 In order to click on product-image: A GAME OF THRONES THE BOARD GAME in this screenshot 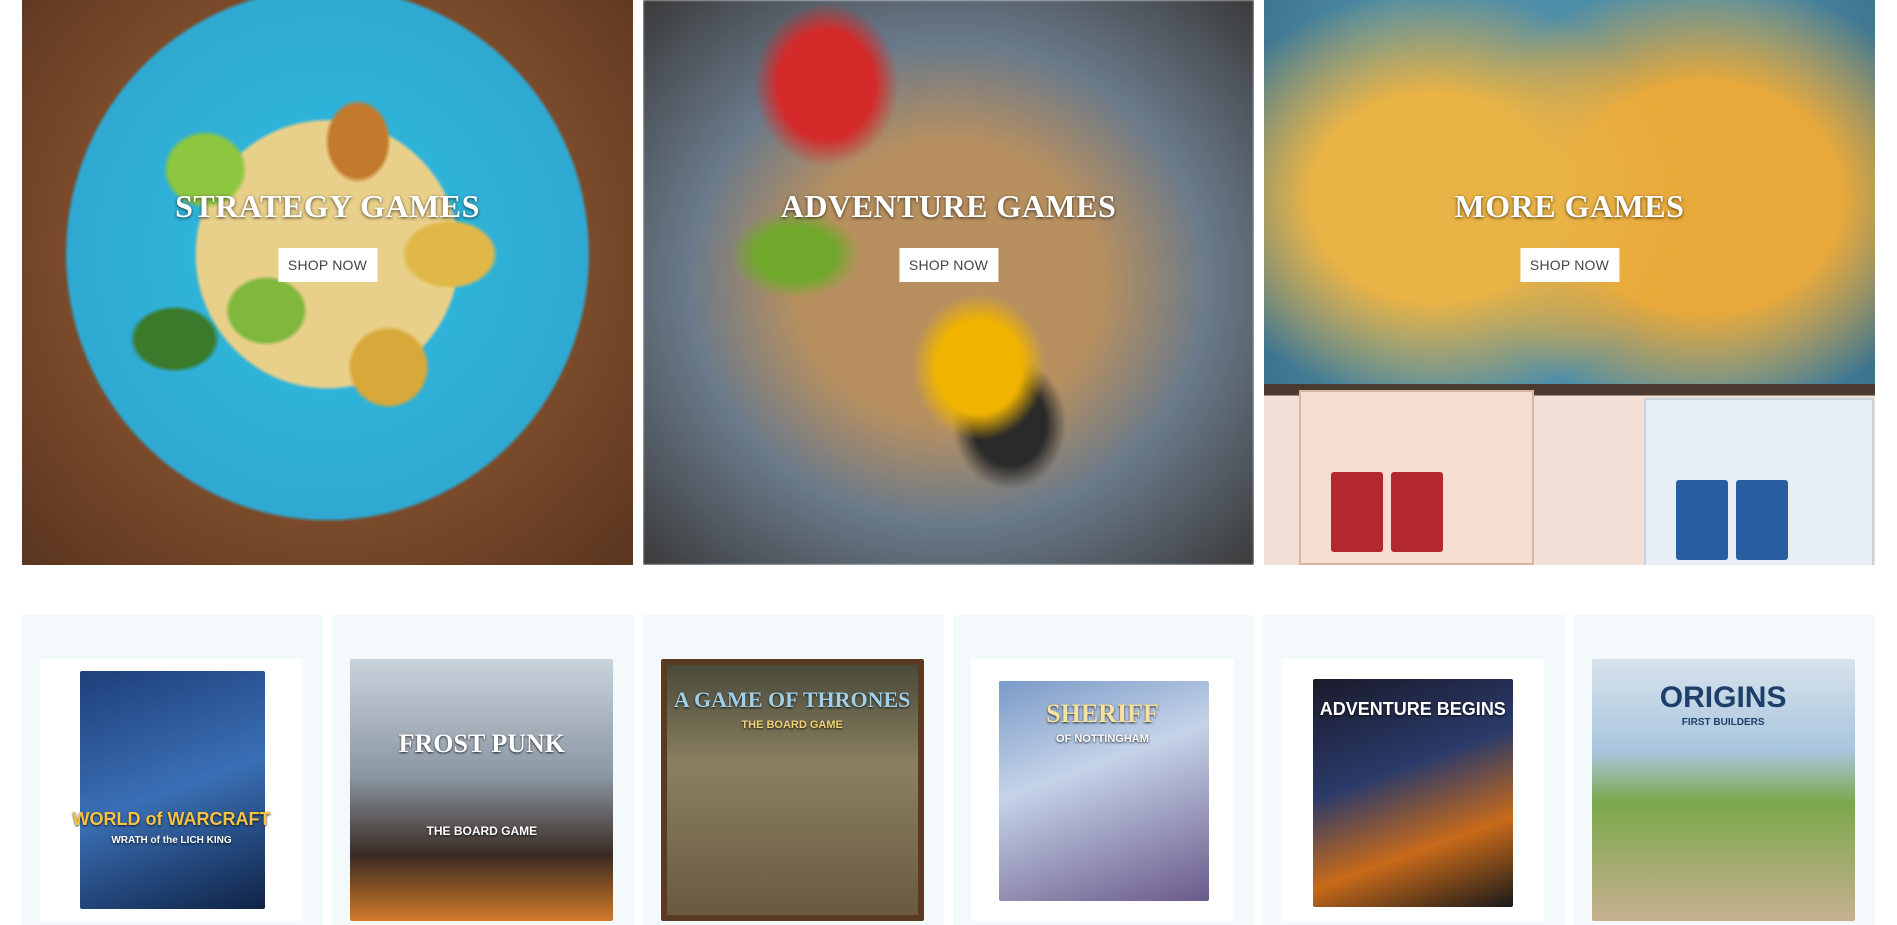, I will do `click(792, 790)`.